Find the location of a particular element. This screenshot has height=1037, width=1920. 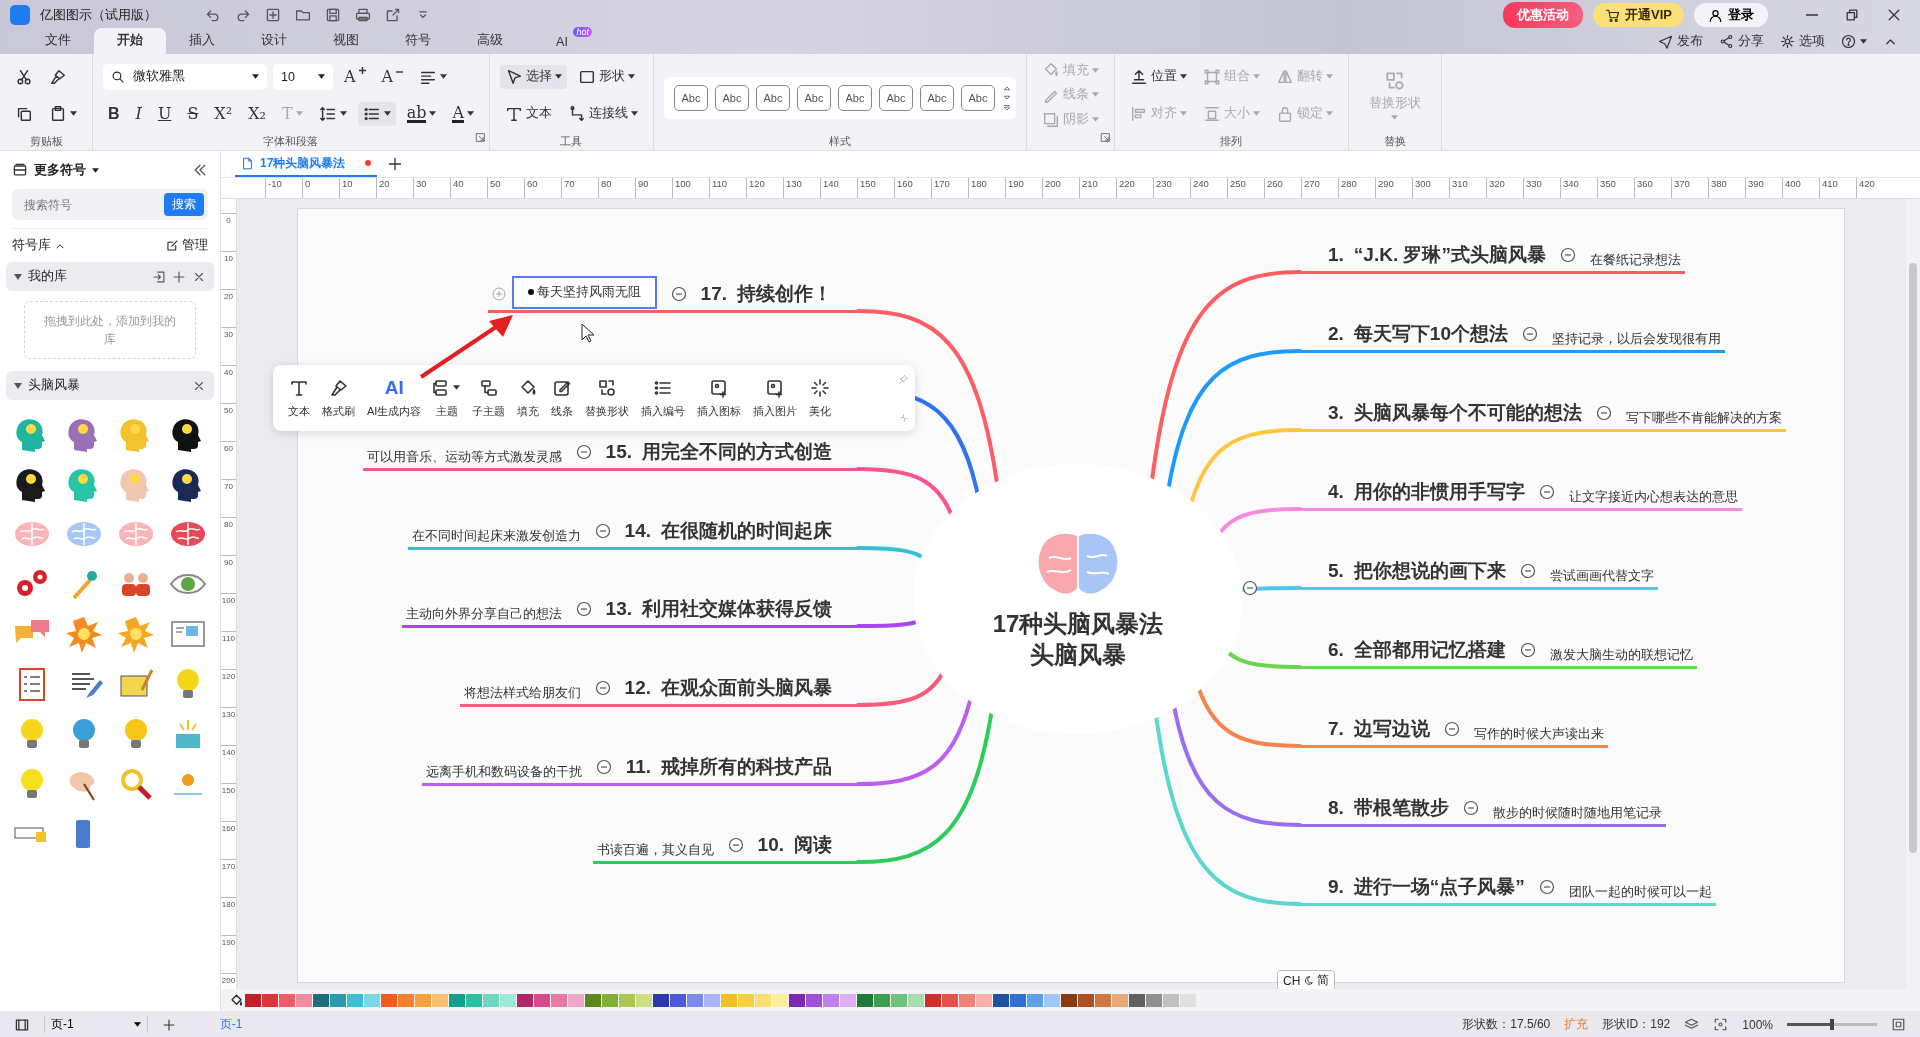

page-dropdown: 页-1 is located at coordinates (96, 1024).